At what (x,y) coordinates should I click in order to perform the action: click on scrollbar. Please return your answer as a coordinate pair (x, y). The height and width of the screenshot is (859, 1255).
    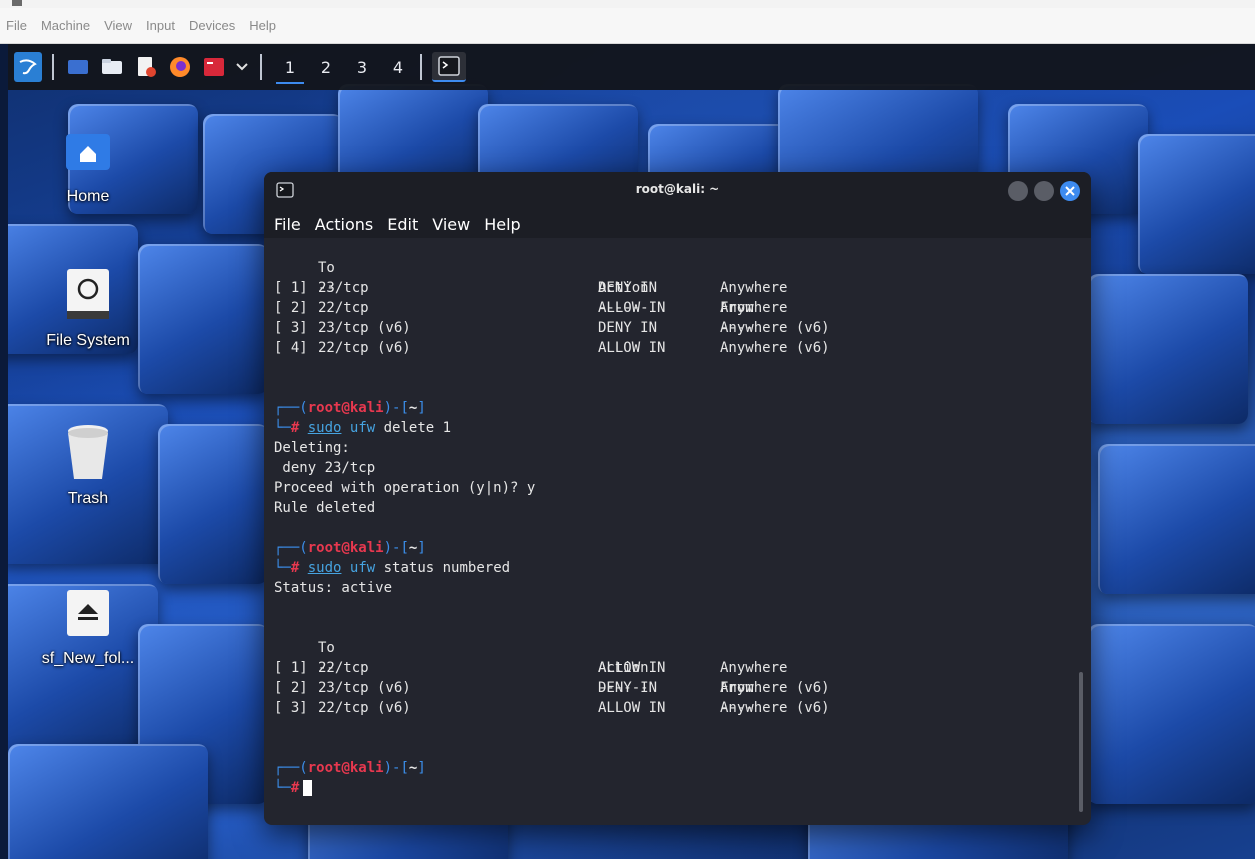
    Looking at the image, I should click on (1081, 742).